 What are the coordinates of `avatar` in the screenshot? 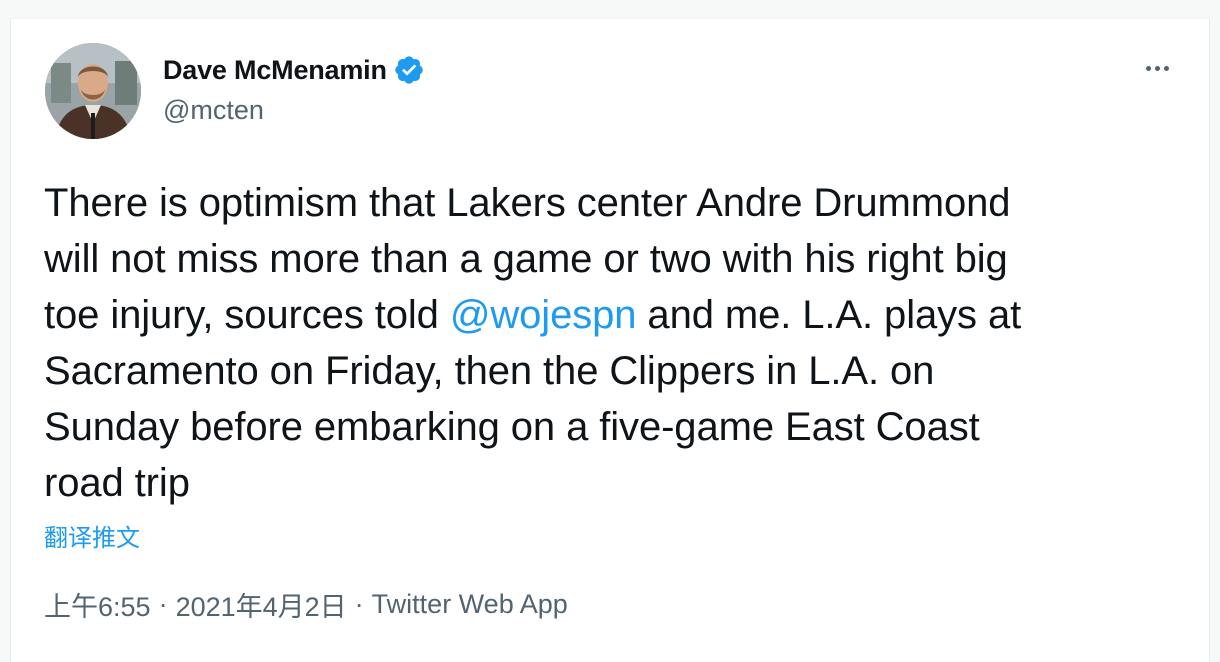 It's located at (93, 91).